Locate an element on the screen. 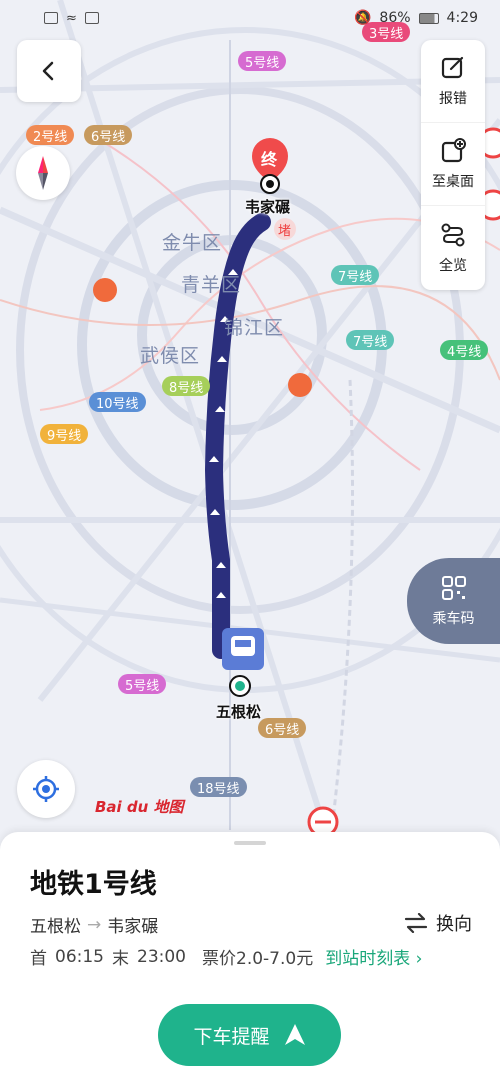  ride-code-button: 乘车码 is located at coordinates (453, 601).